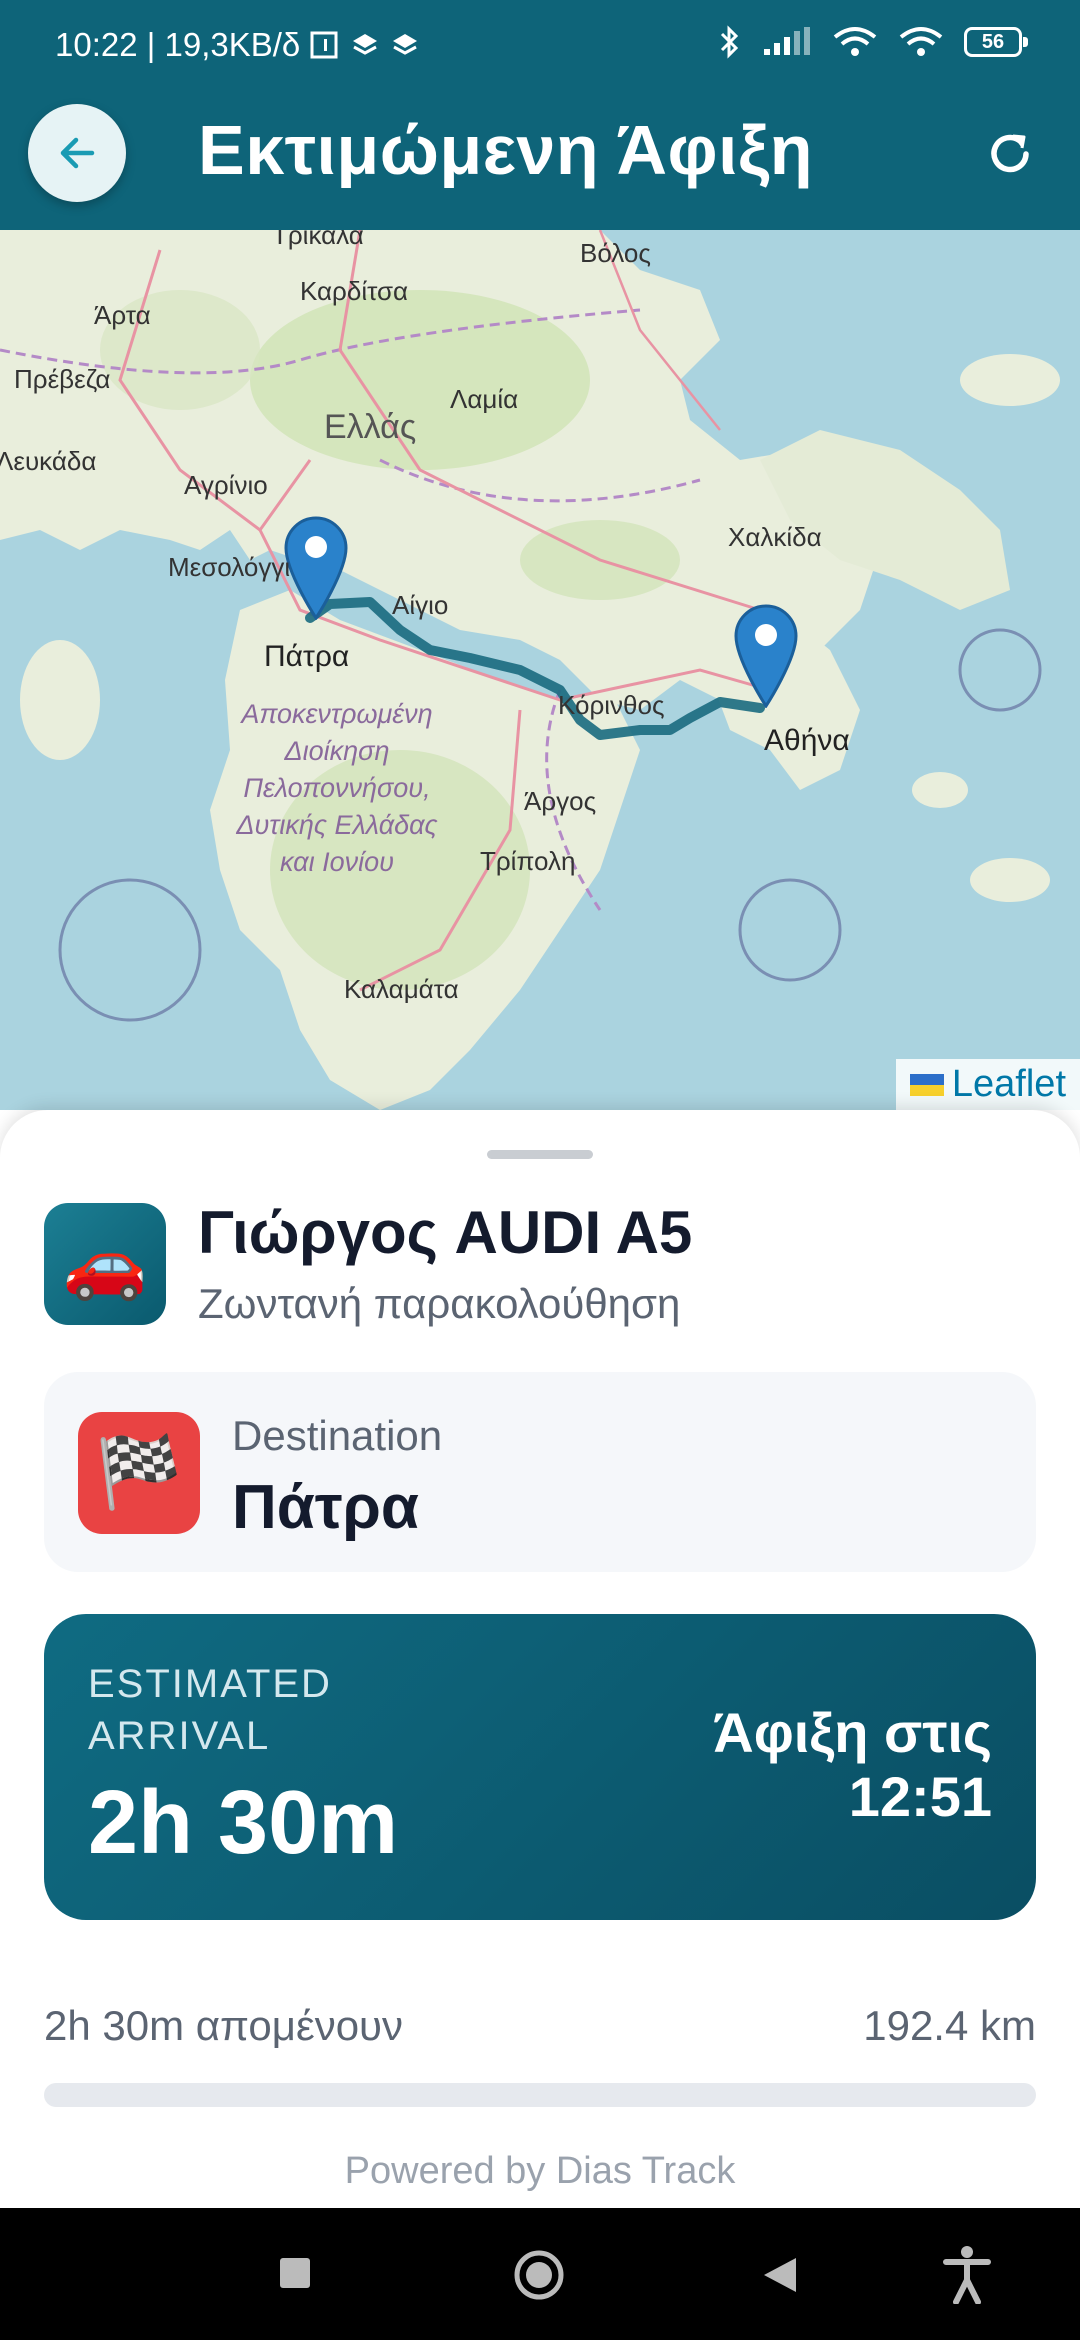 The height and width of the screenshot is (2340, 1080). Describe the element at coordinates (226, 485) in the screenshot. I see `map-label-agrinio: Αγρίνιο` at that location.